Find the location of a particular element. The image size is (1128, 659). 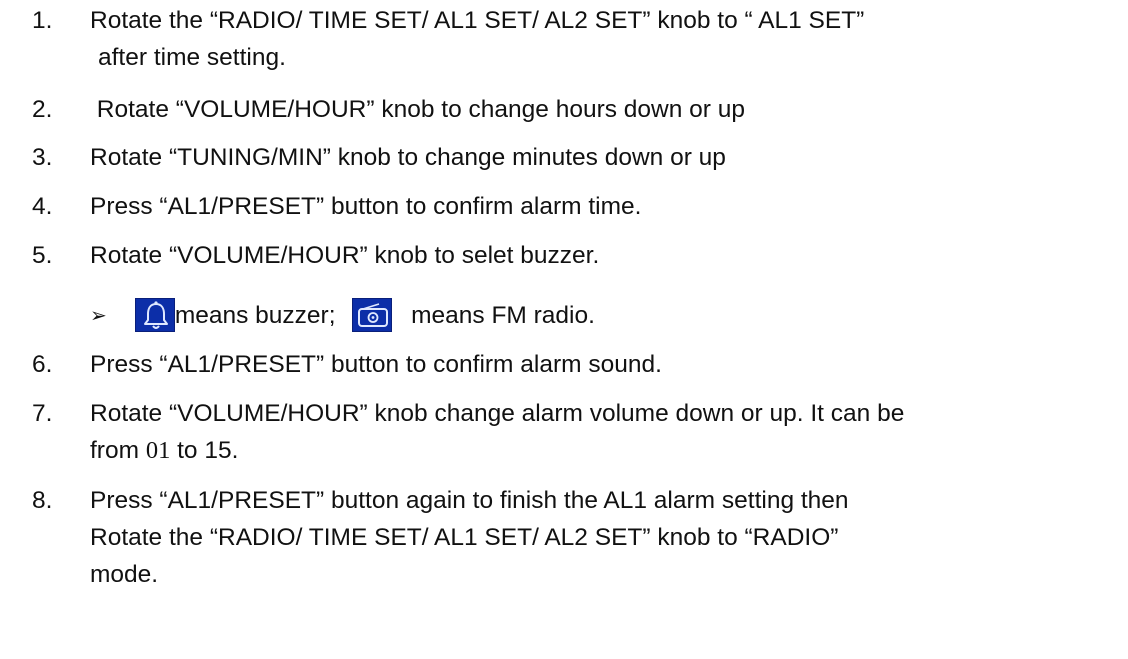

buzzer-legend-text: means buzzer; is located at coordinates (255, 315).